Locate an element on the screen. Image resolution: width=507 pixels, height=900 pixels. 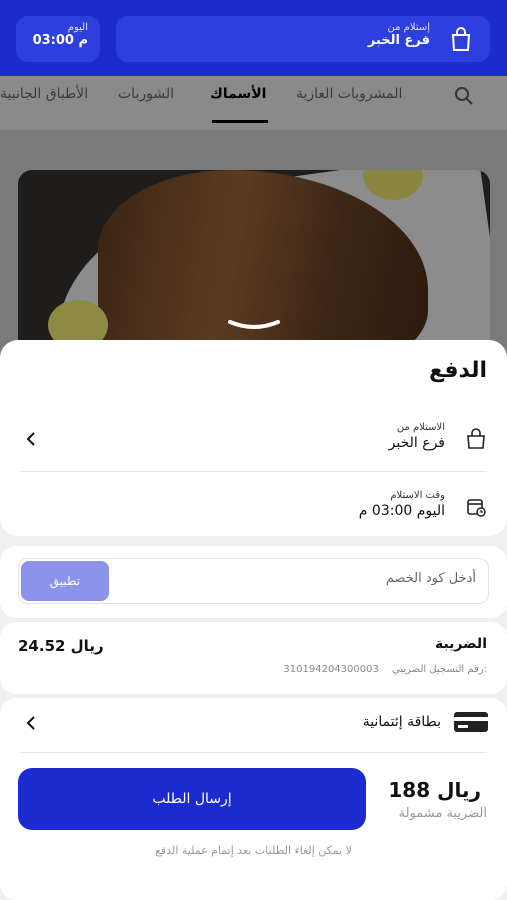
tax-card is located at coordinates (253, 658).